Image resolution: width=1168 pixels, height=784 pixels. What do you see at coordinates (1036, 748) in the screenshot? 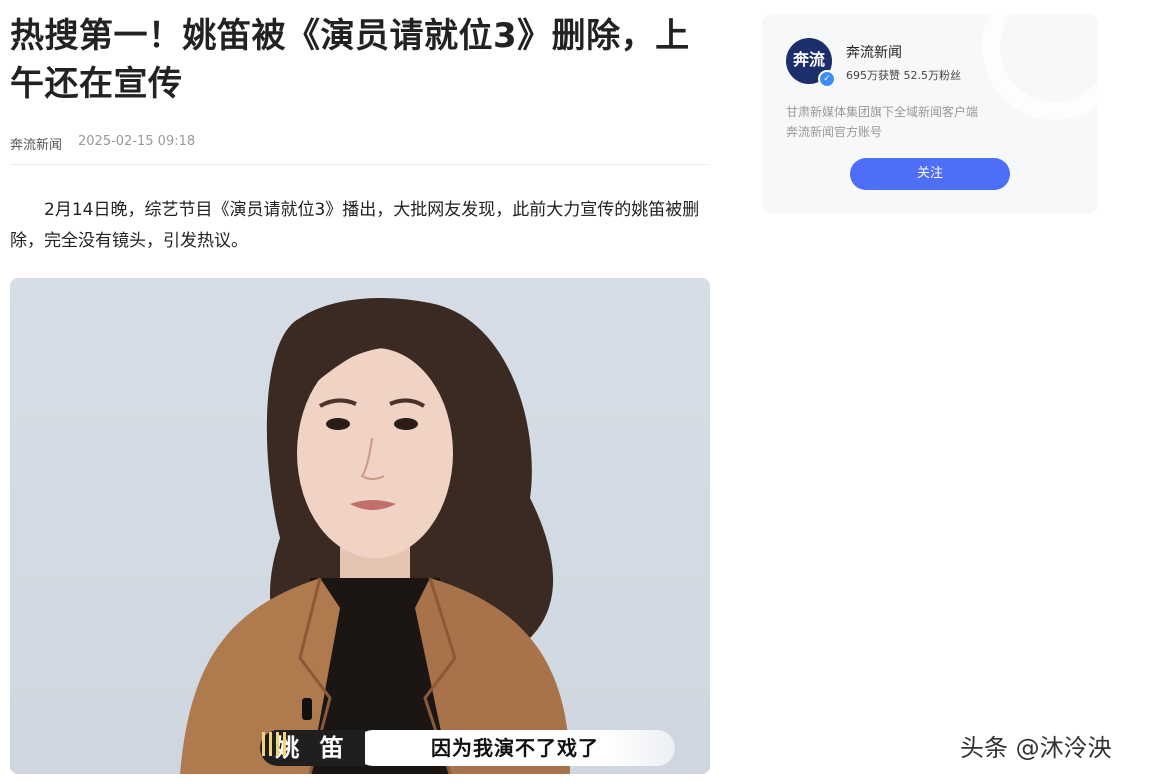
I see `watermark: 头条 @沐泠泱` at bounding box center [1036, 748].